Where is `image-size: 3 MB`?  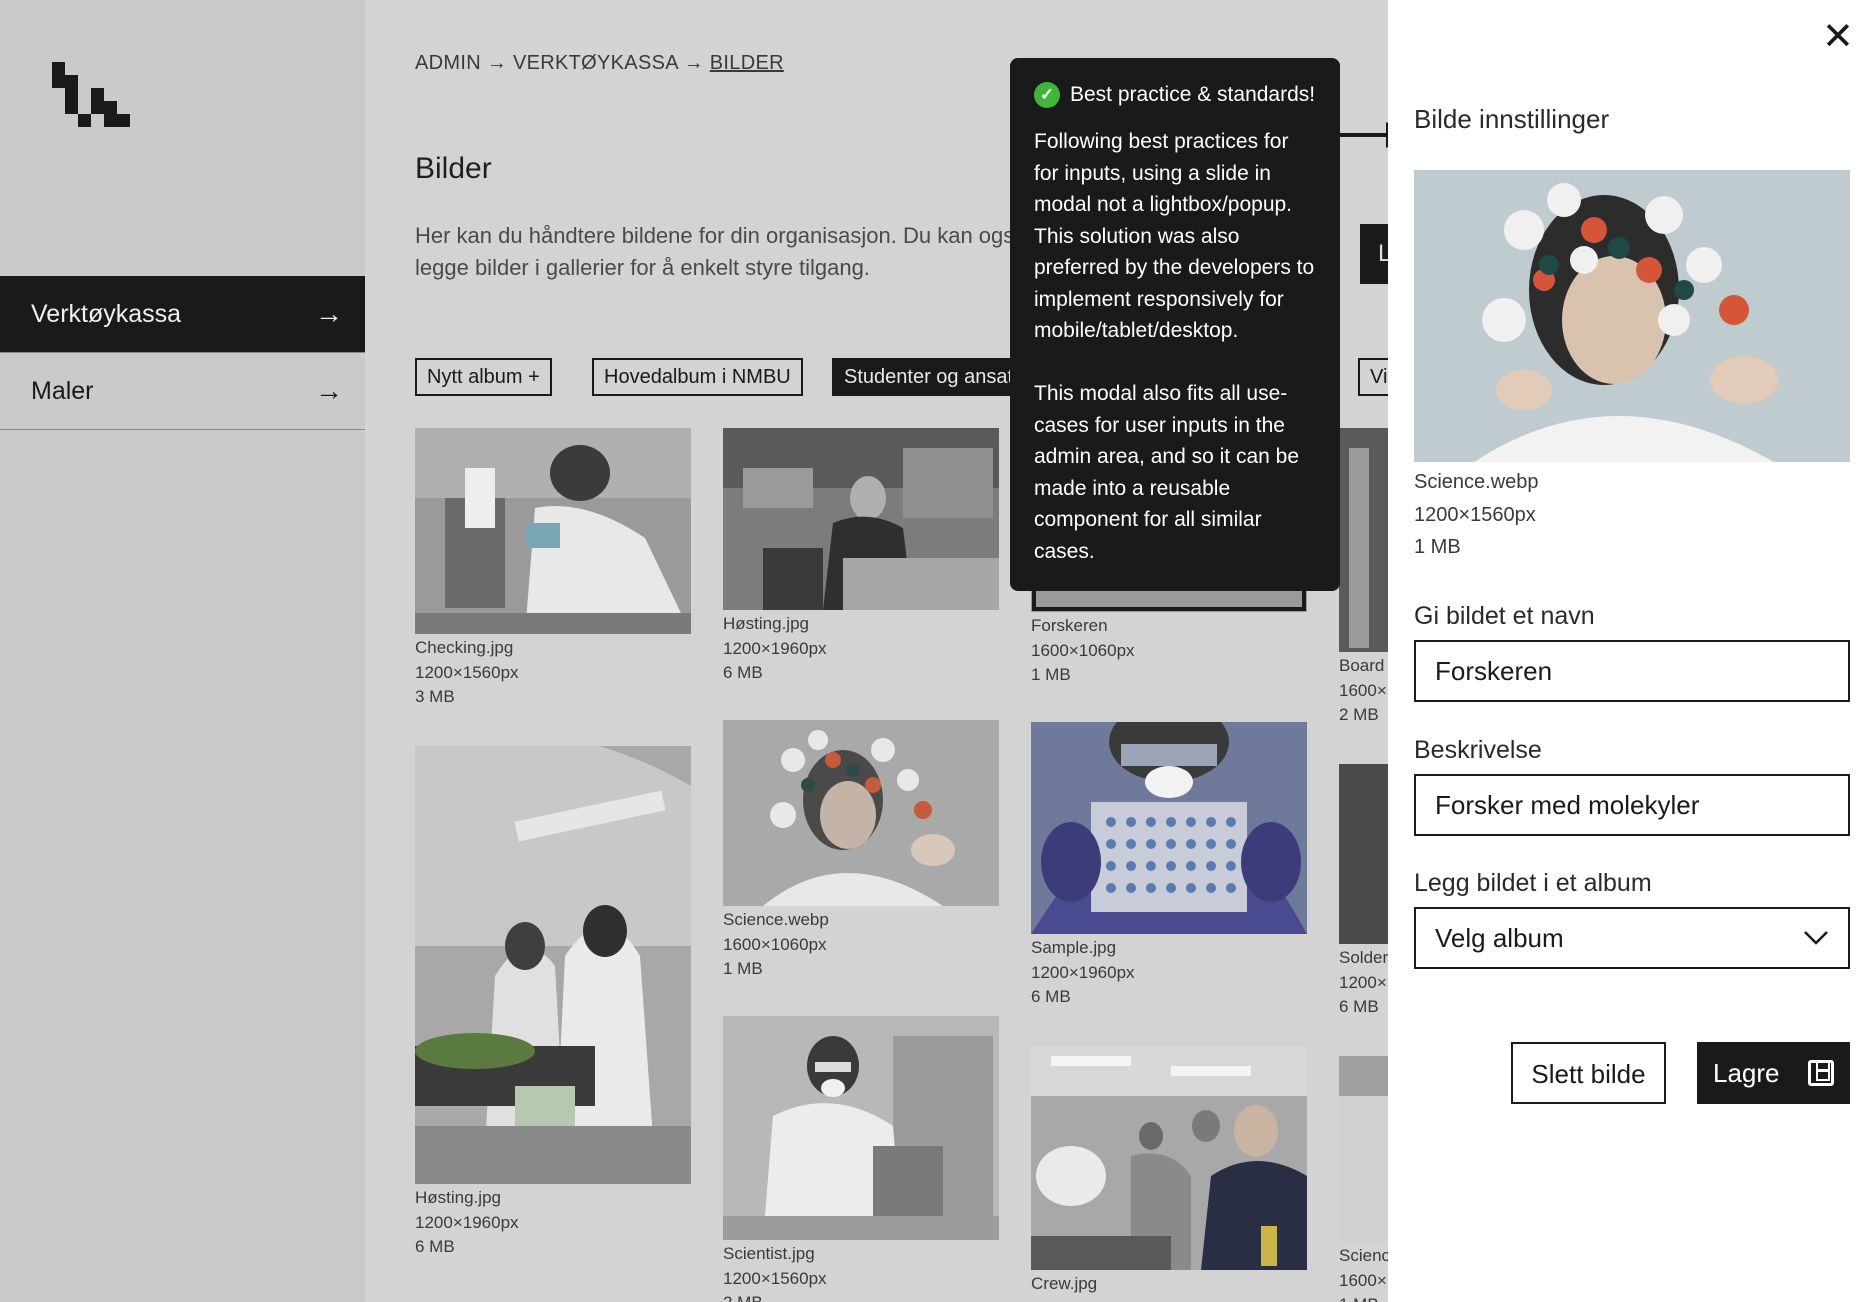
image-size: 3 MB is located at coordinates (435, 696).